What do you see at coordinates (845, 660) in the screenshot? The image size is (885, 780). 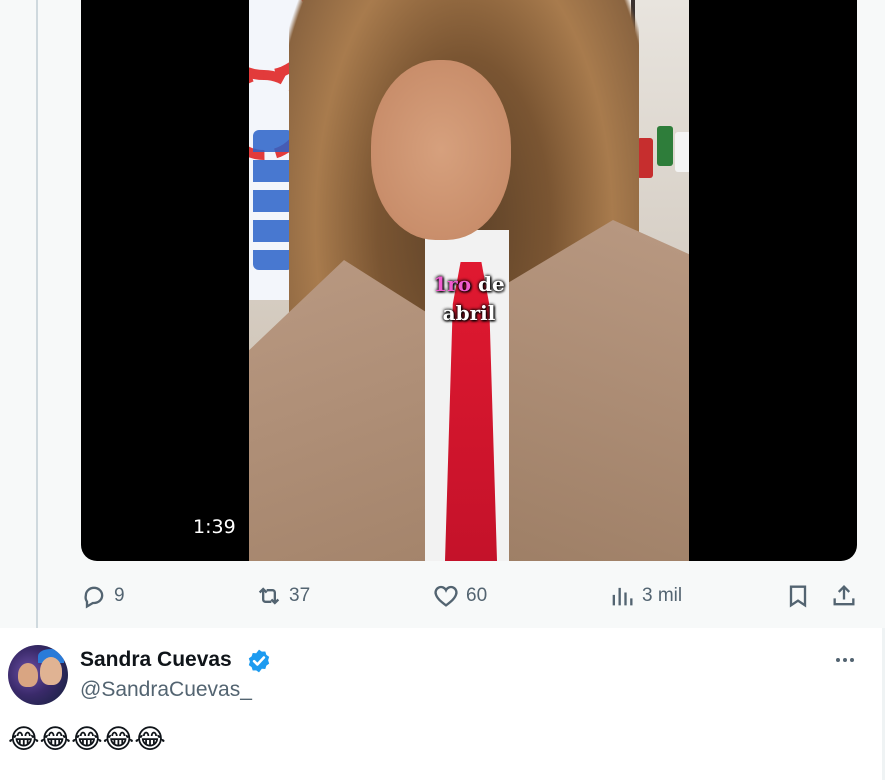 I see `more-options-button` at bounding box center [845, 660].